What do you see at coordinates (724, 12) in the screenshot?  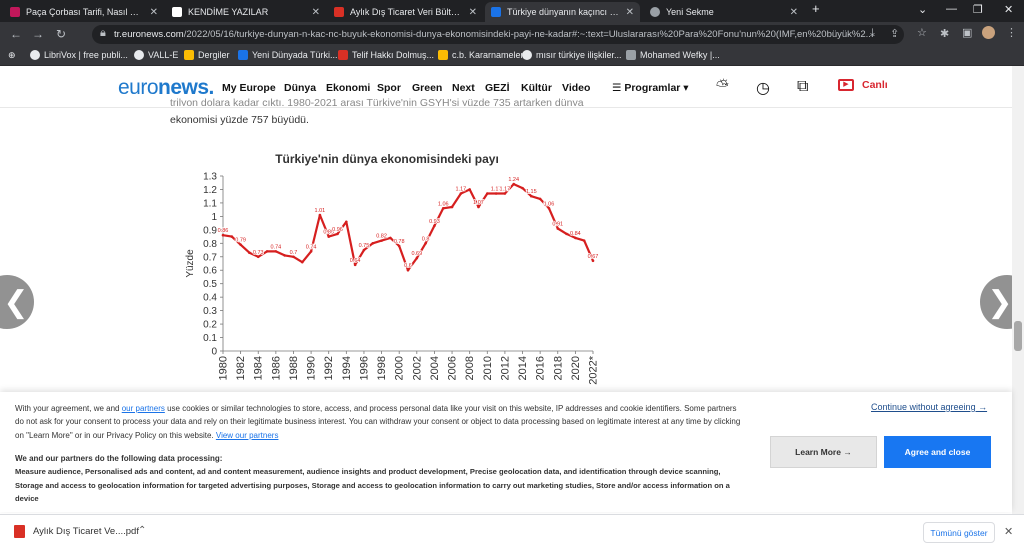 I see `browser-tab-4: Yeni Sekme ✕` at bounding box center [724, 12].